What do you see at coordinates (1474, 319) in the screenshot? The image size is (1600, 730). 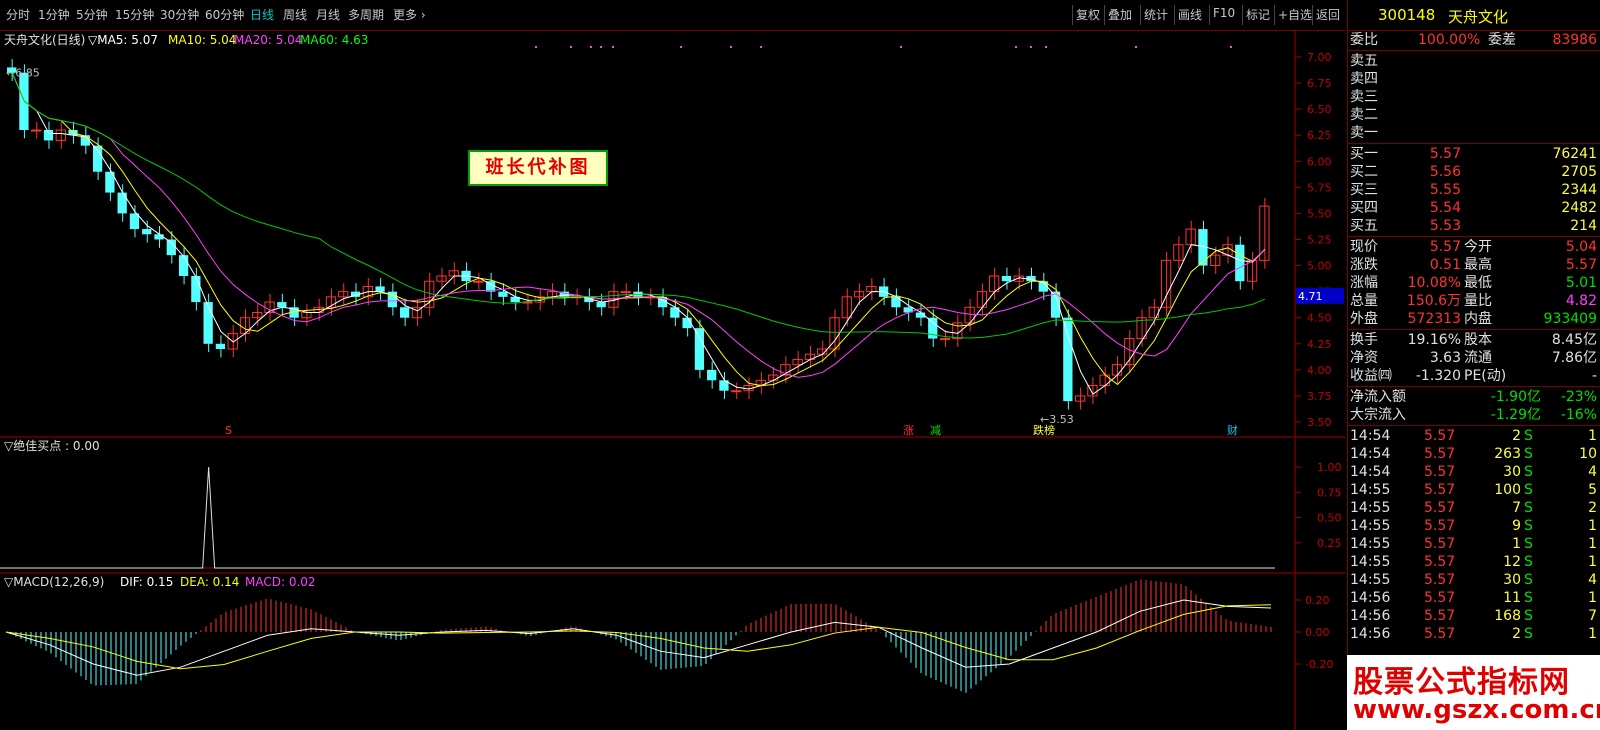 I see `stat-row-4: 外盘 572313 内盘 933409` at bounding box center [1474, 319].